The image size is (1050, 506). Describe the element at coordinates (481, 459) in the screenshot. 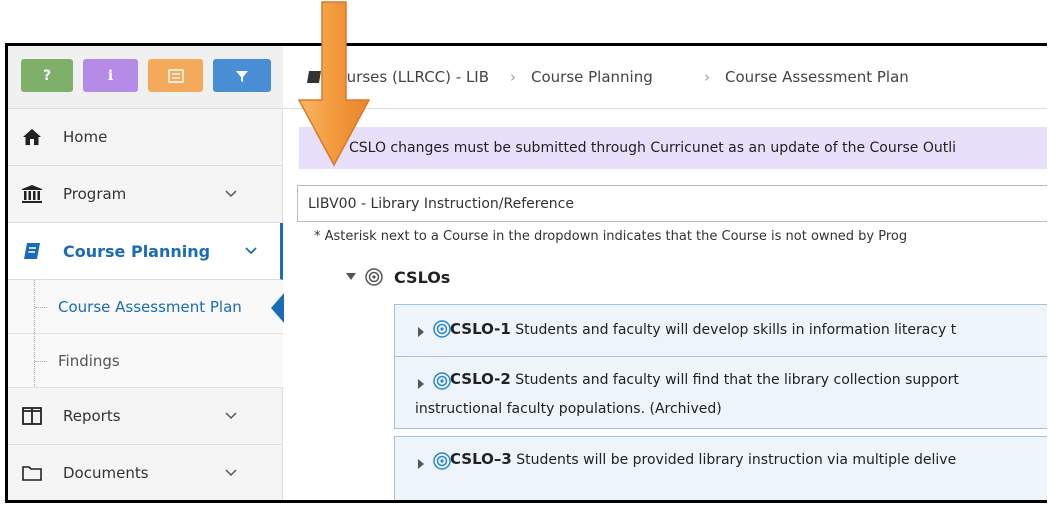

I see `cslo-code: CSLO–3` at that location.